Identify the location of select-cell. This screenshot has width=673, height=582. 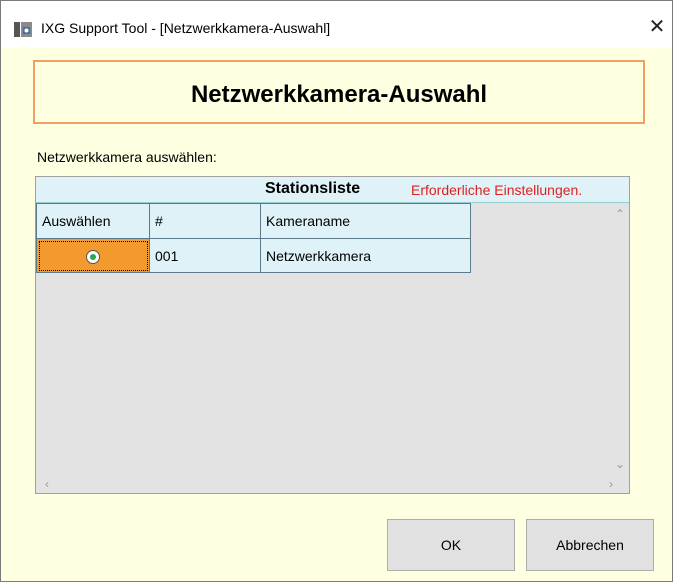
(93, 255).